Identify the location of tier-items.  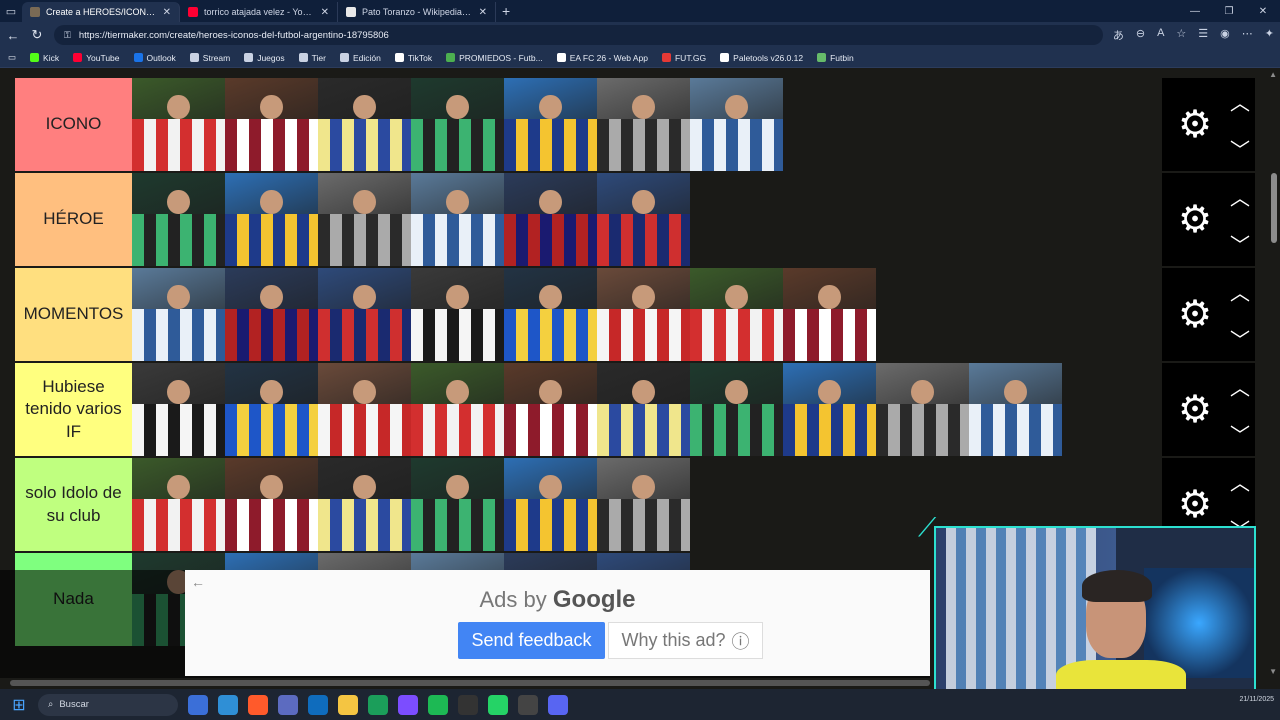
(647, 314).